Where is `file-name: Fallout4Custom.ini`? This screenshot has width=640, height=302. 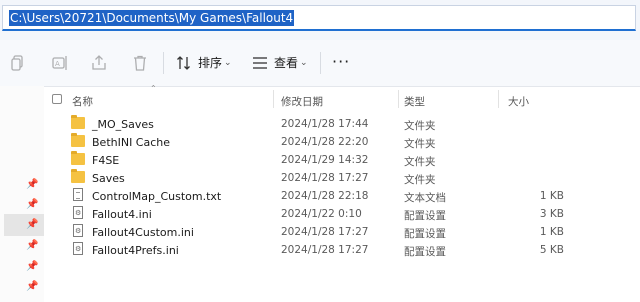
file-name: Fallout4Custom.ini is located at coordinates (143, 232).